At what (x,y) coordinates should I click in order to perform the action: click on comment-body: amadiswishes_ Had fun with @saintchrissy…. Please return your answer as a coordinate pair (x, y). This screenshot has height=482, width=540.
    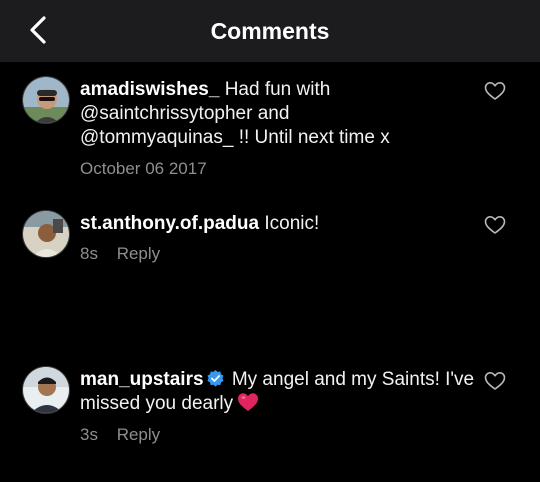
    Looking at the image, I should click on (277, 114).